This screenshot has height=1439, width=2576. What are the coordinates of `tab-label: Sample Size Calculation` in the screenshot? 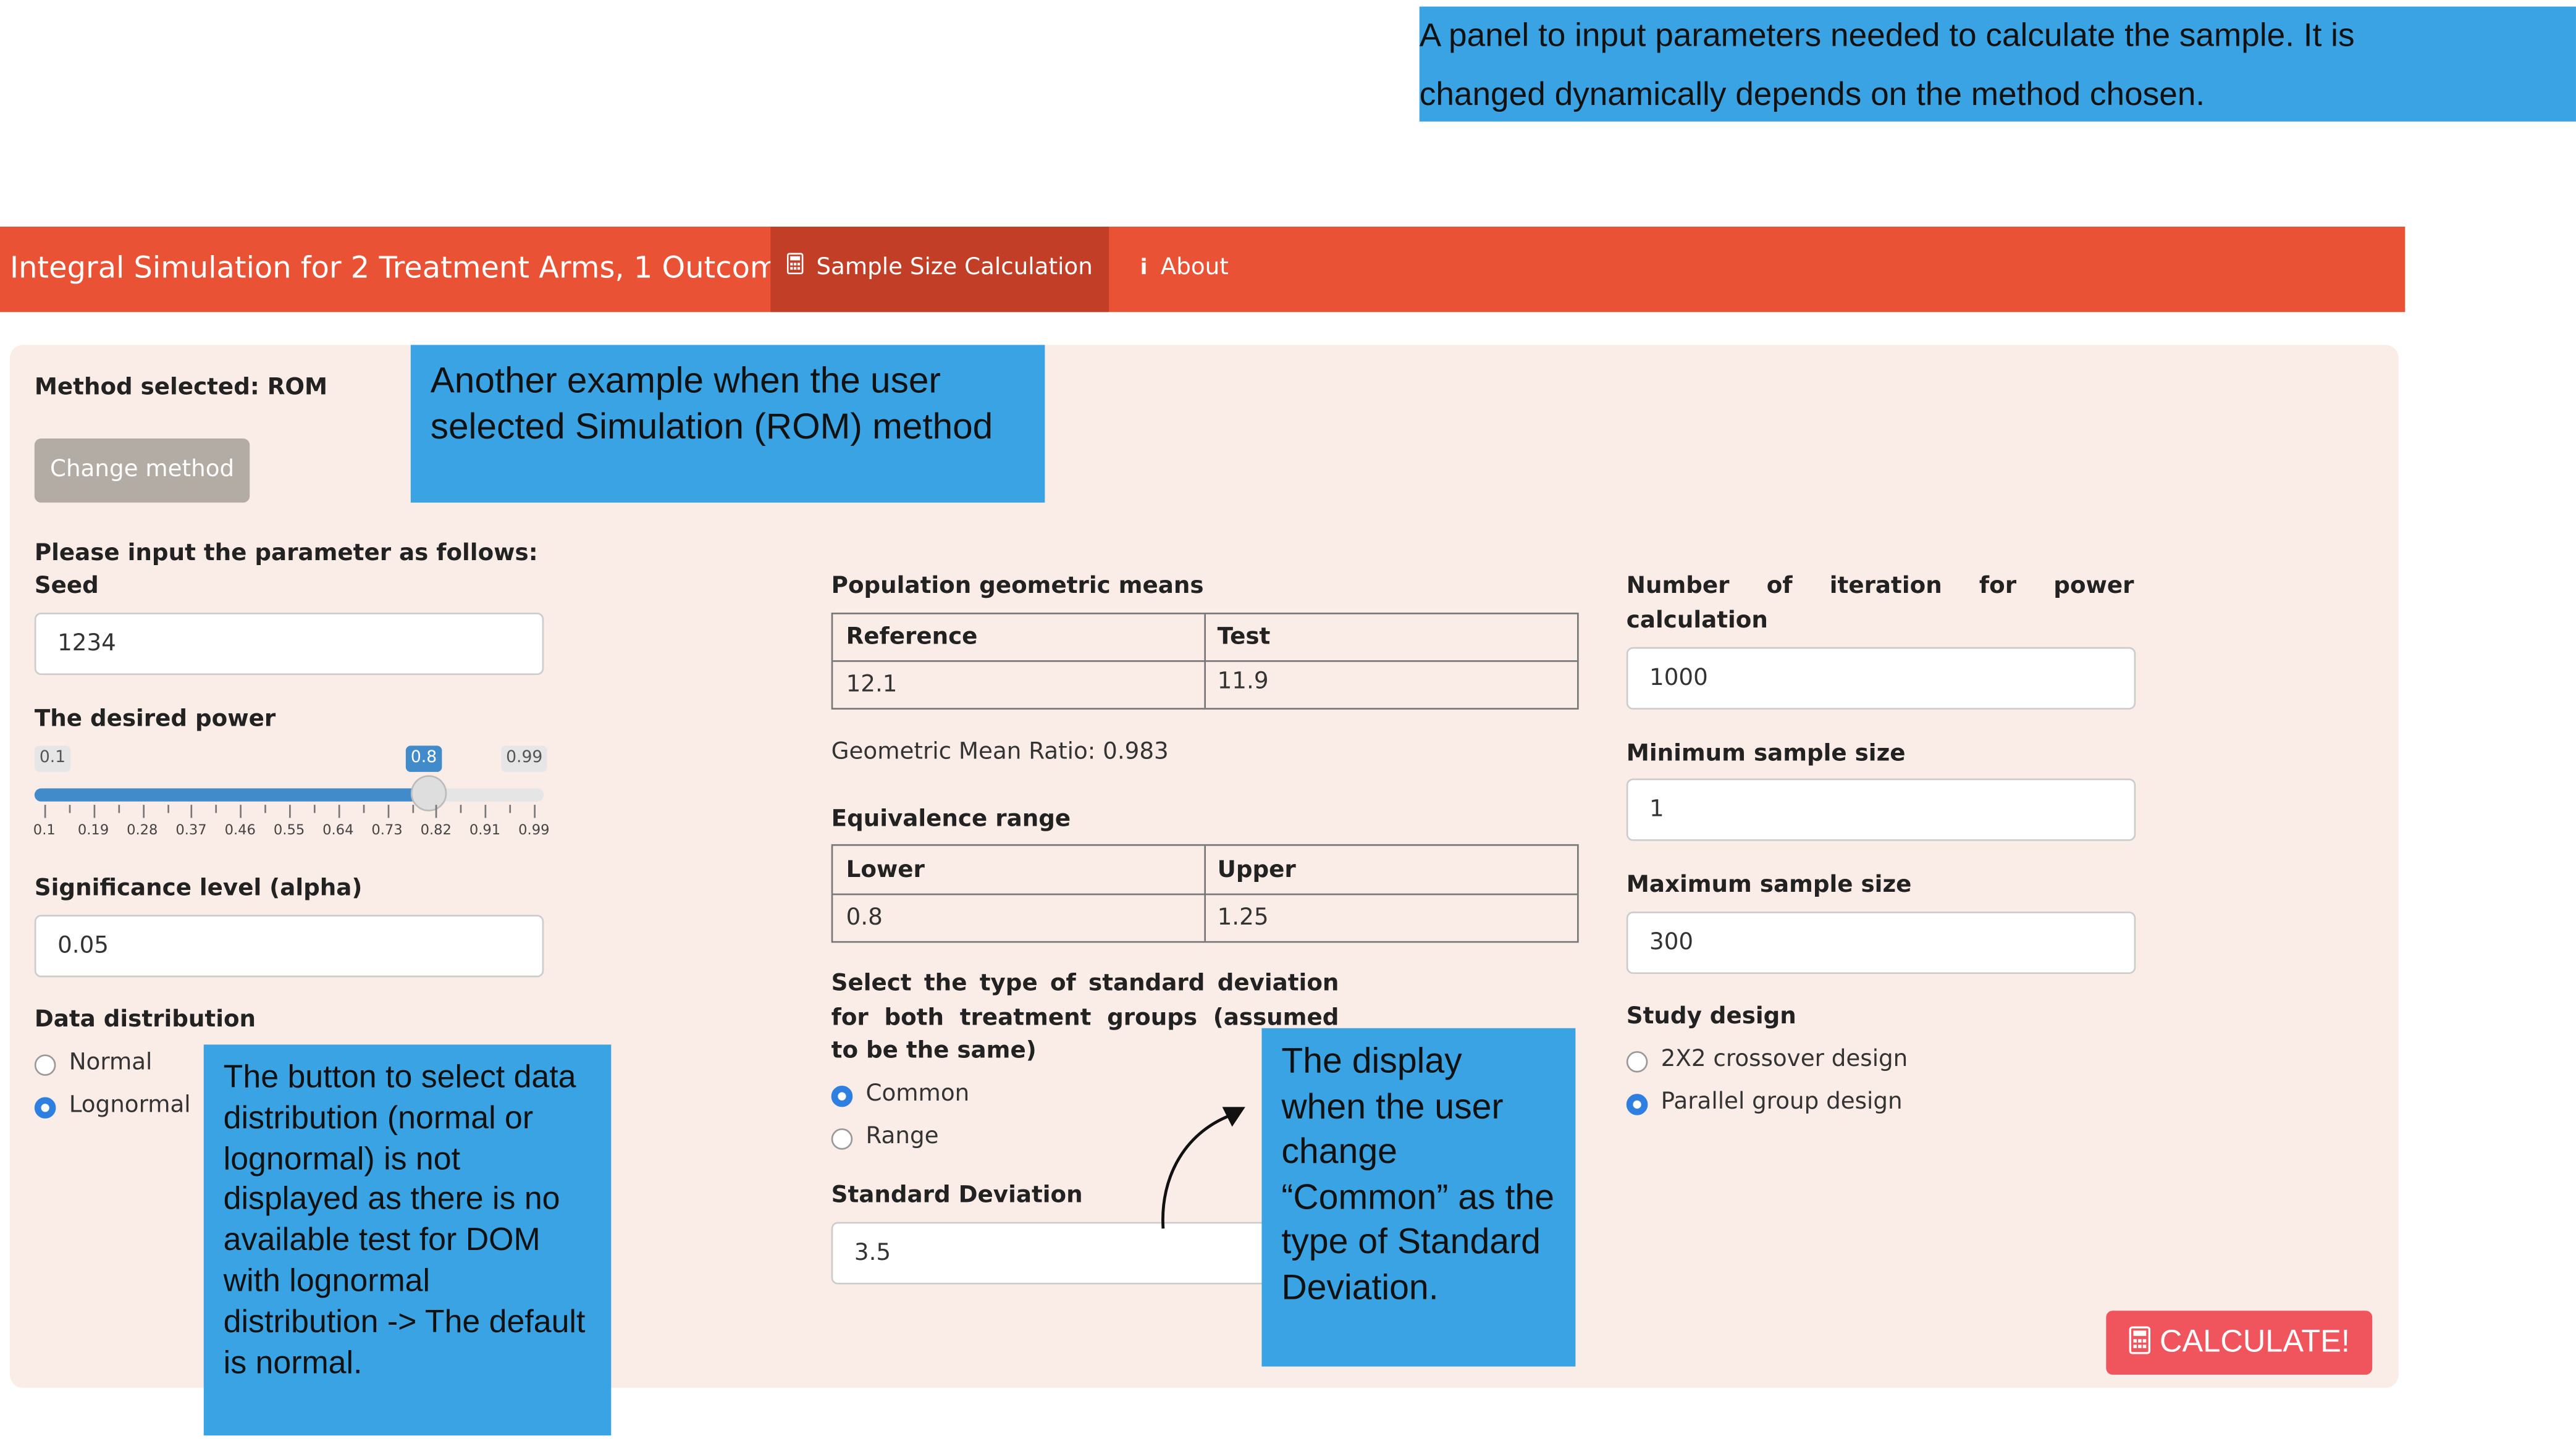 It's located at (954, 267).